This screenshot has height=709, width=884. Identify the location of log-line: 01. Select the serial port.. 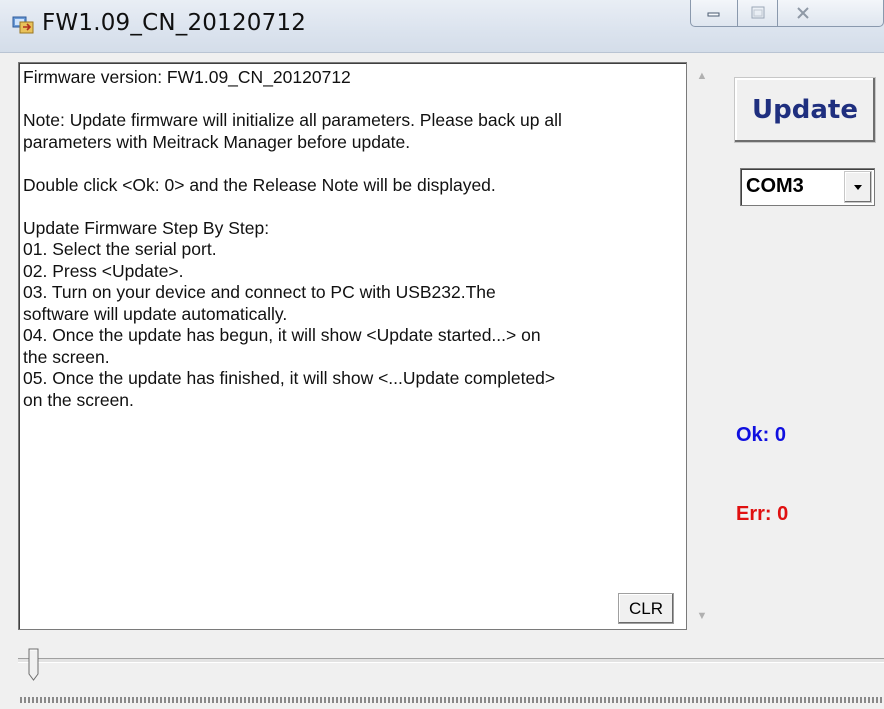
(120, 249).